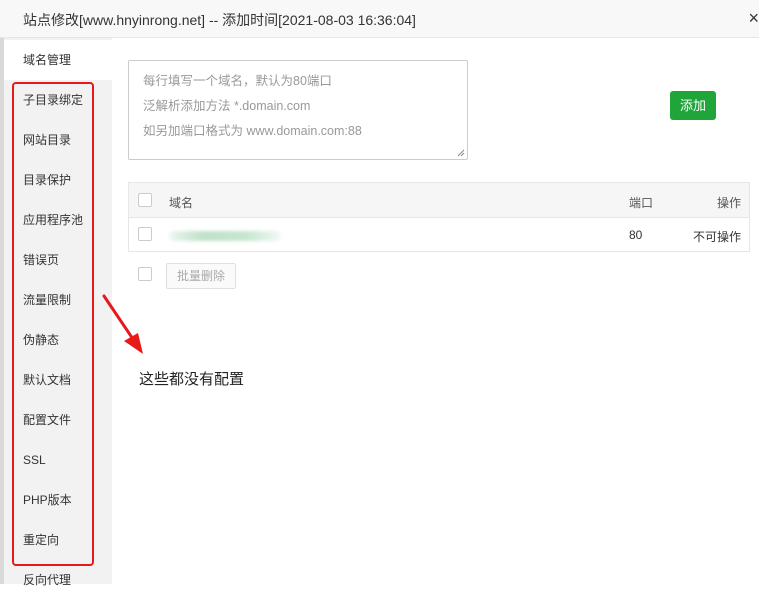  What do you see at coordinates (58, 220) in the screenshot?
I see `sidebar-item-app-pool: 应用程序池` at bounding box center [58, 220].